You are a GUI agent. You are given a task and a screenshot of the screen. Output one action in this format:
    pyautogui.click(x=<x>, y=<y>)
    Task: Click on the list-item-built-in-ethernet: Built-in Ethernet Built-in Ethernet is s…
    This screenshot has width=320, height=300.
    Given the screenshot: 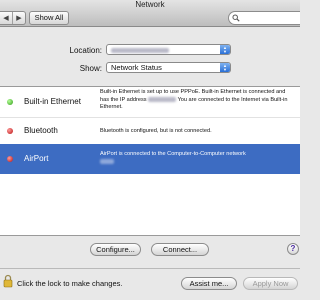 What is the action you would take?
    pyautogui.click(x=150, y=102)
    